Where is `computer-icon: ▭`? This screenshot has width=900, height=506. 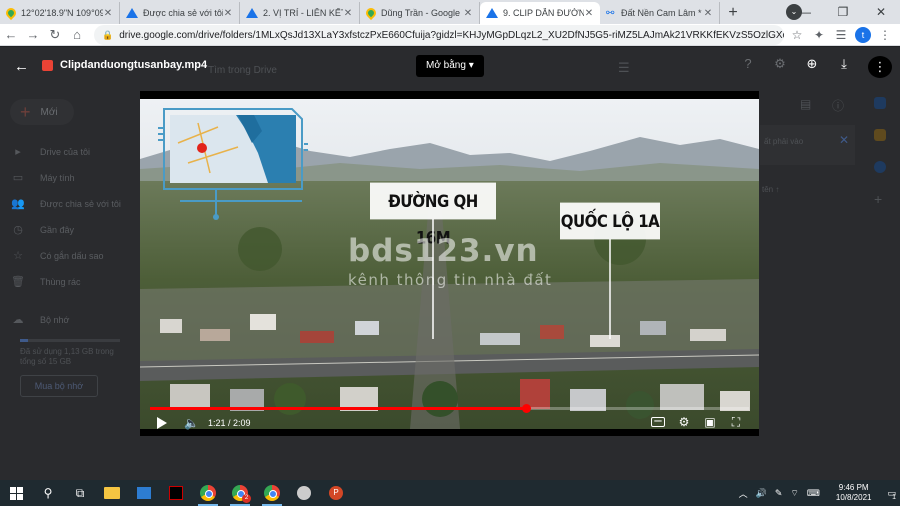 computer-icon: ▭ is located at coordinates (18, 178).